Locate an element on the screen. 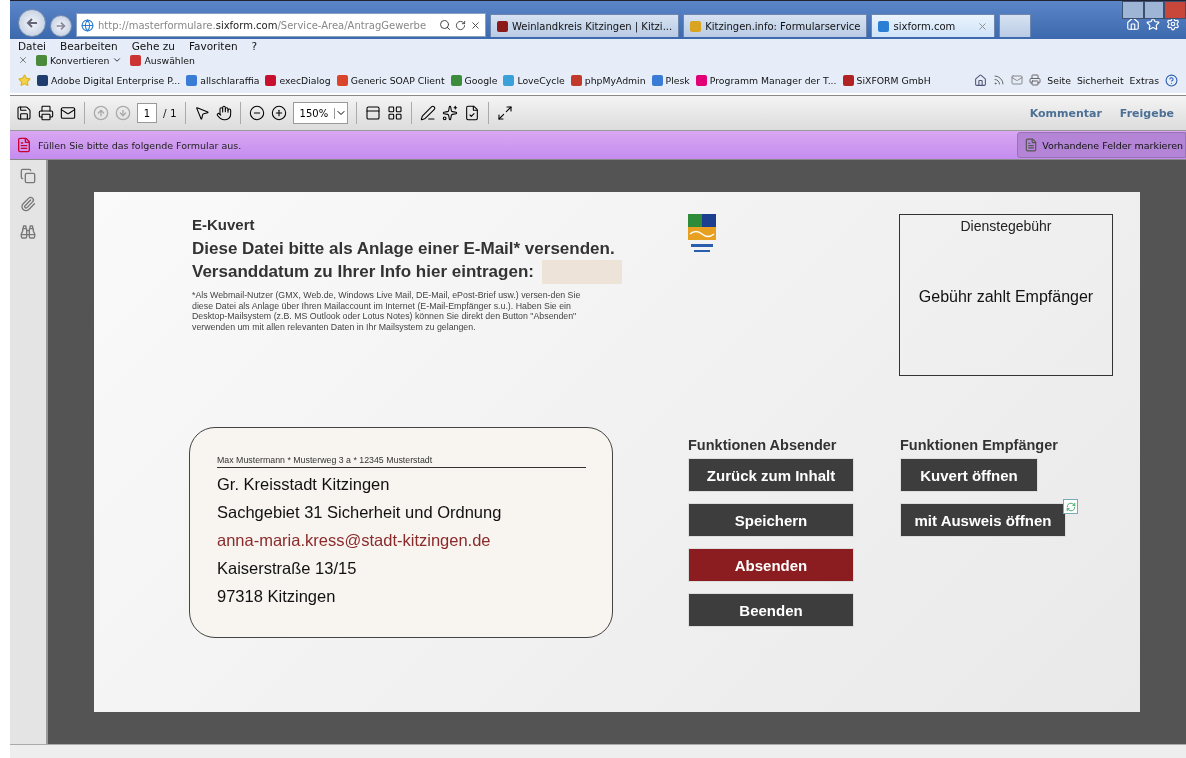 This screenshot has height=758, width=1186. fee-title: Dienstegebühr is located at coordinates (1006, 226).